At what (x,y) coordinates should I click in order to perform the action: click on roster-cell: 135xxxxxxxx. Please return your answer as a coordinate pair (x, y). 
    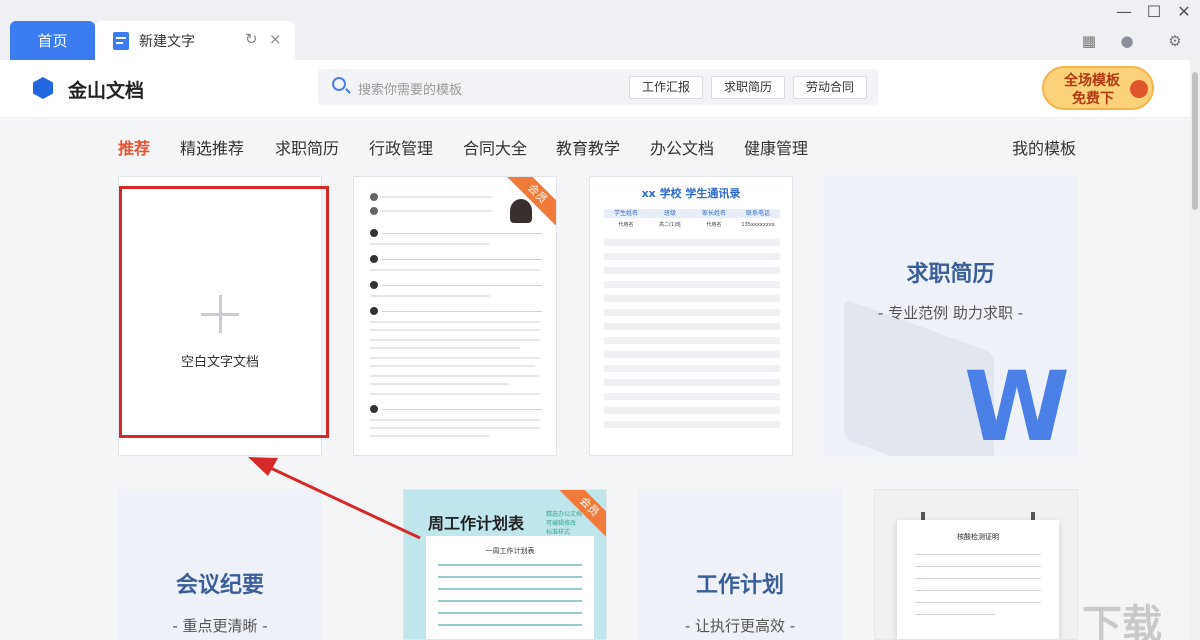
    Looking at the image, I should click on (758, 225).